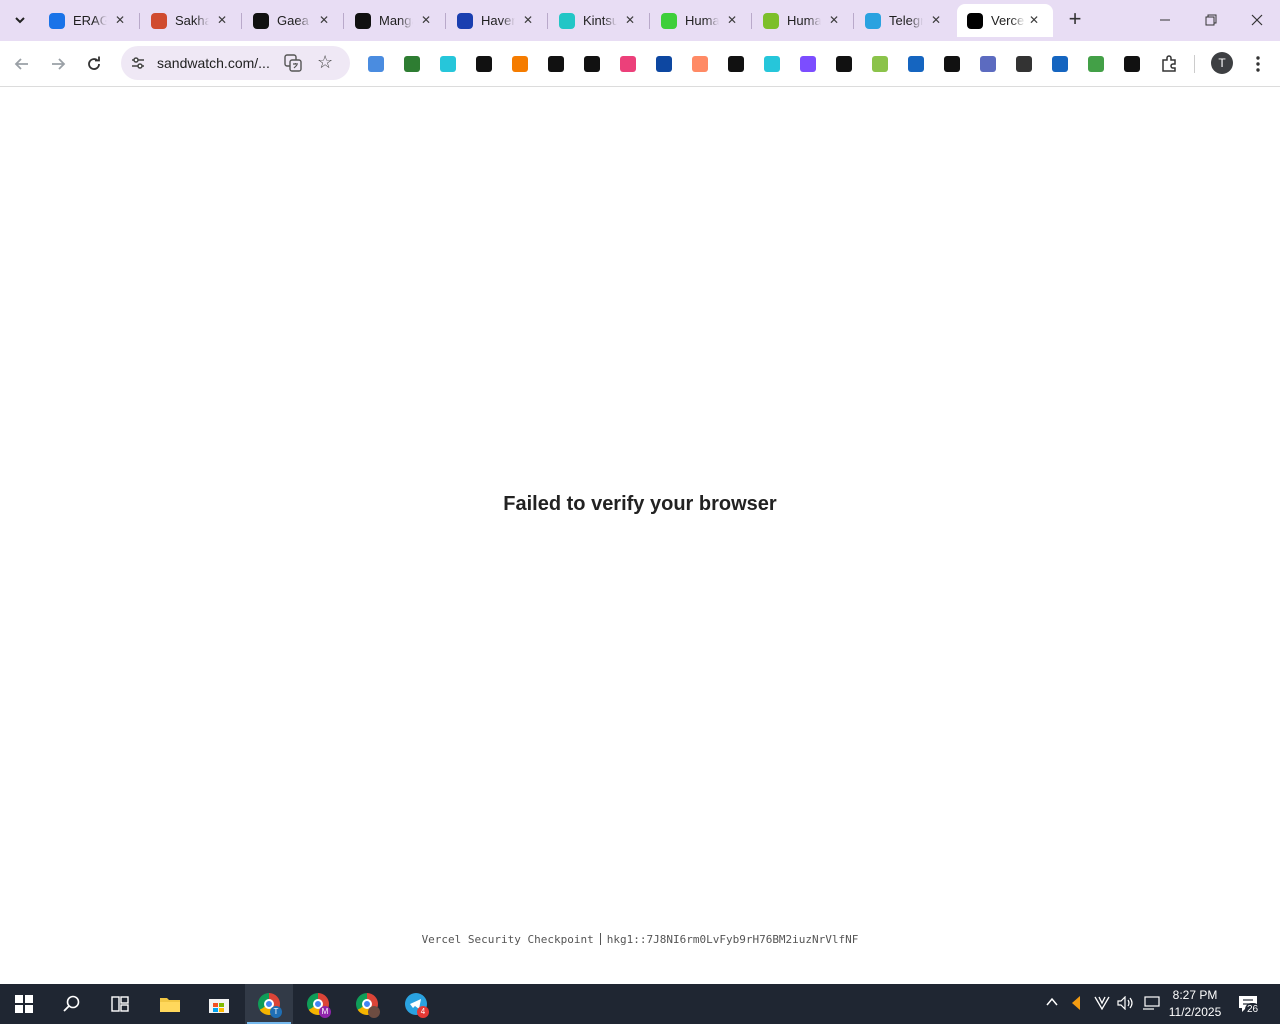 The image size is (1280, 1024). I want to click on back-button, so click(22, 64).